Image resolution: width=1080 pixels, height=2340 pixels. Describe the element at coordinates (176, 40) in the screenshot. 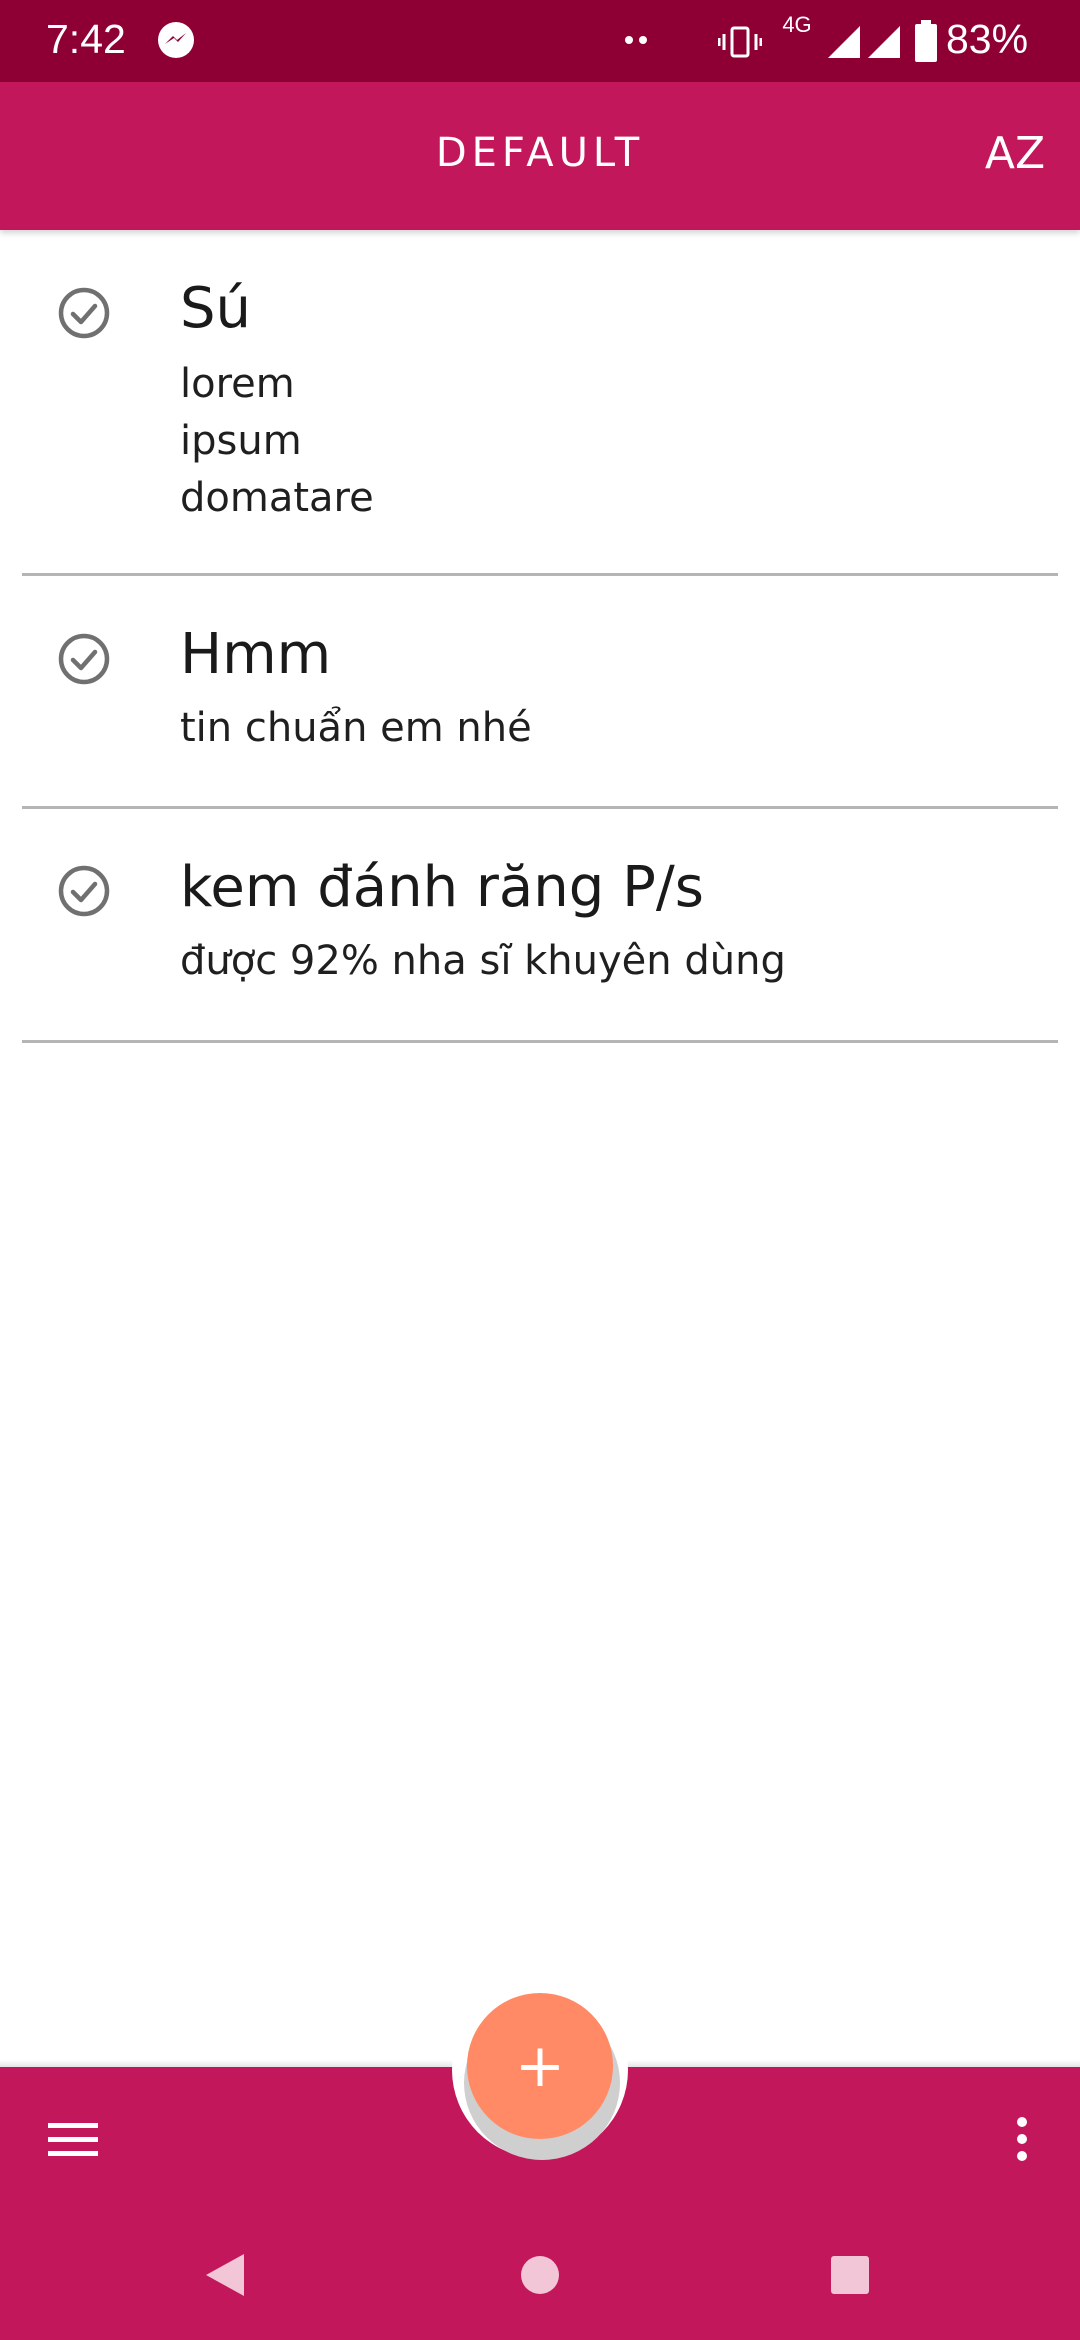

I see `messenger-icon` at that location.